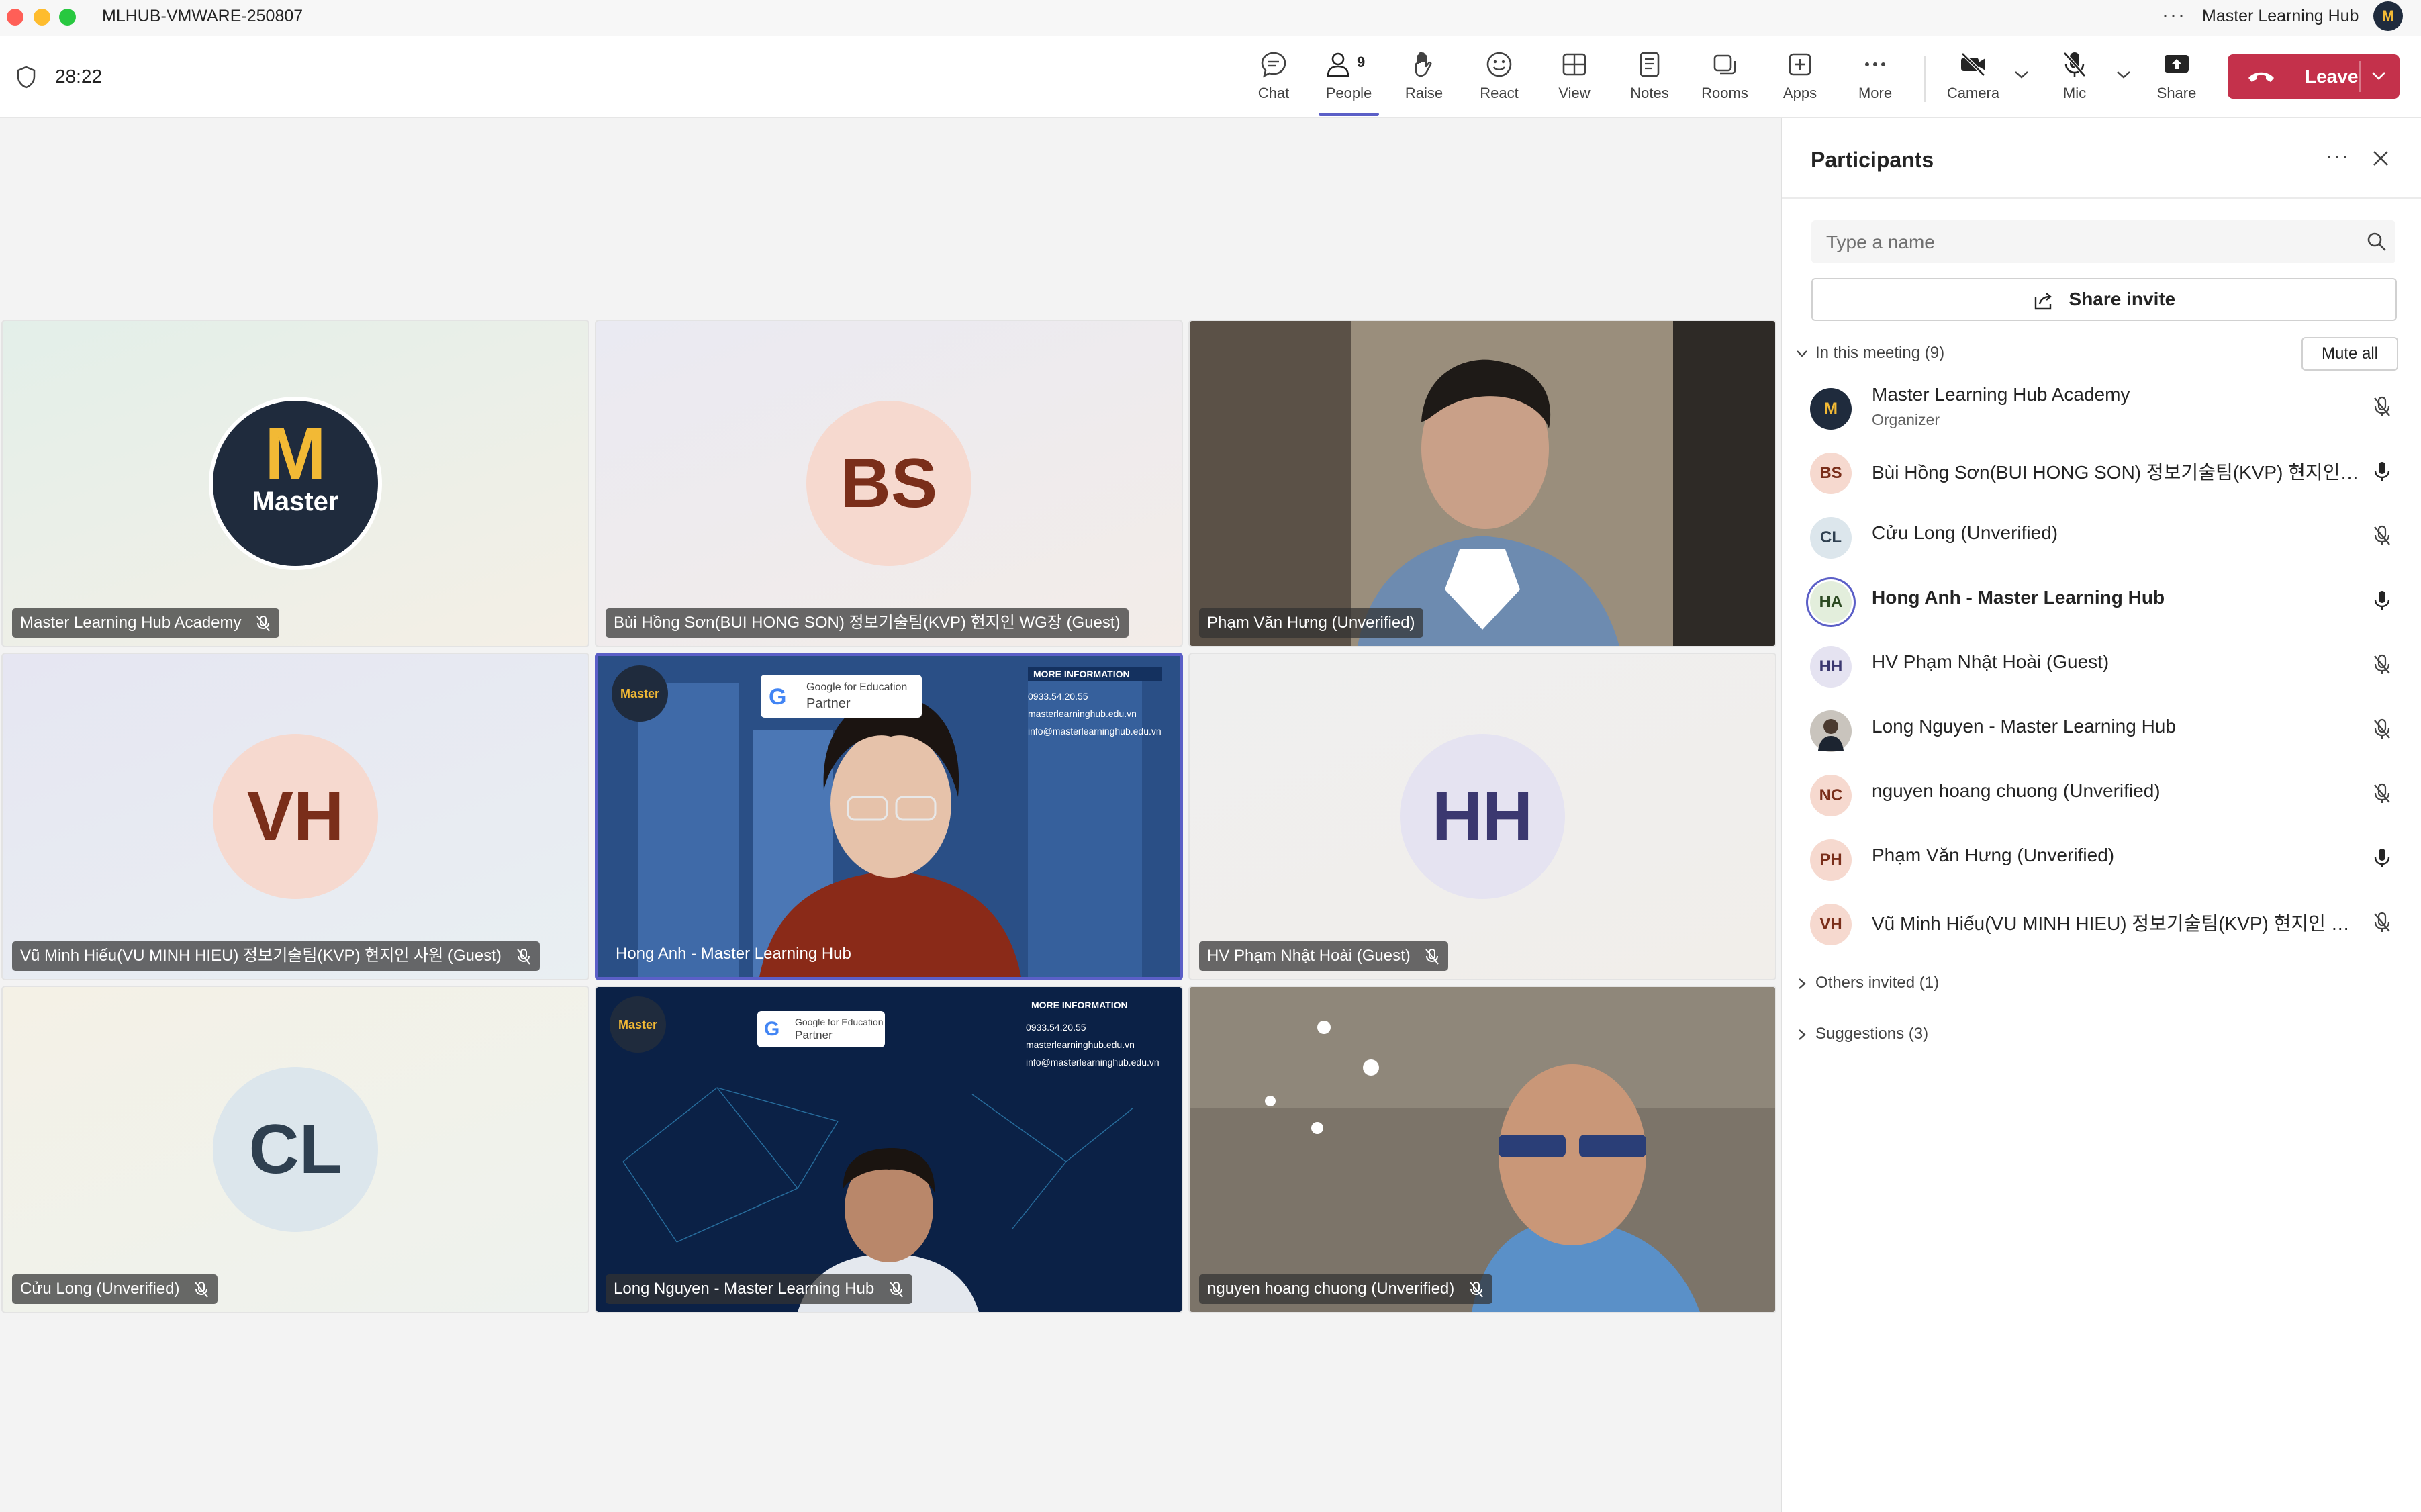 This screenshot has height=1512, width=2421. What do you see at coordinates (2018, 597) in the screenshot?
I see `participant-name: Hong Anh - Master Learning Hub` at bounding box center [2018, 597].